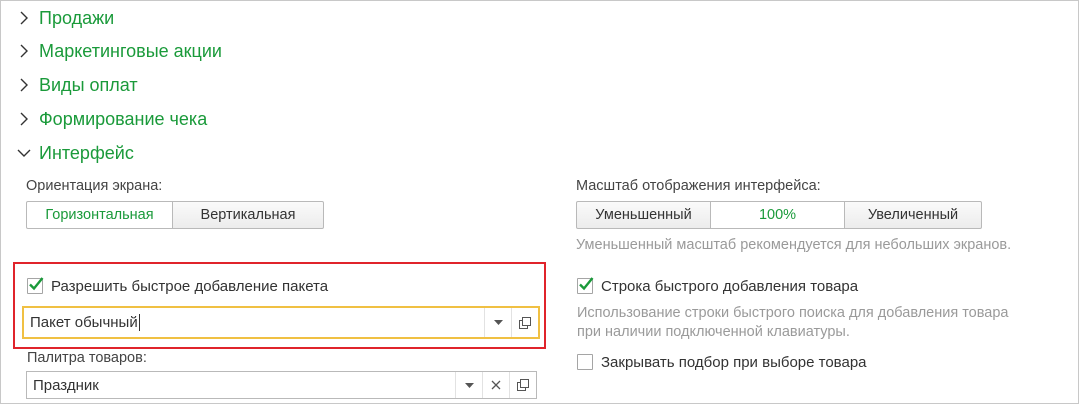  Describe the element at coordinates (190, 286) in the screenshot. I see `package-checkbox-label: Разрешить быстрое добавление пакета` at that location.